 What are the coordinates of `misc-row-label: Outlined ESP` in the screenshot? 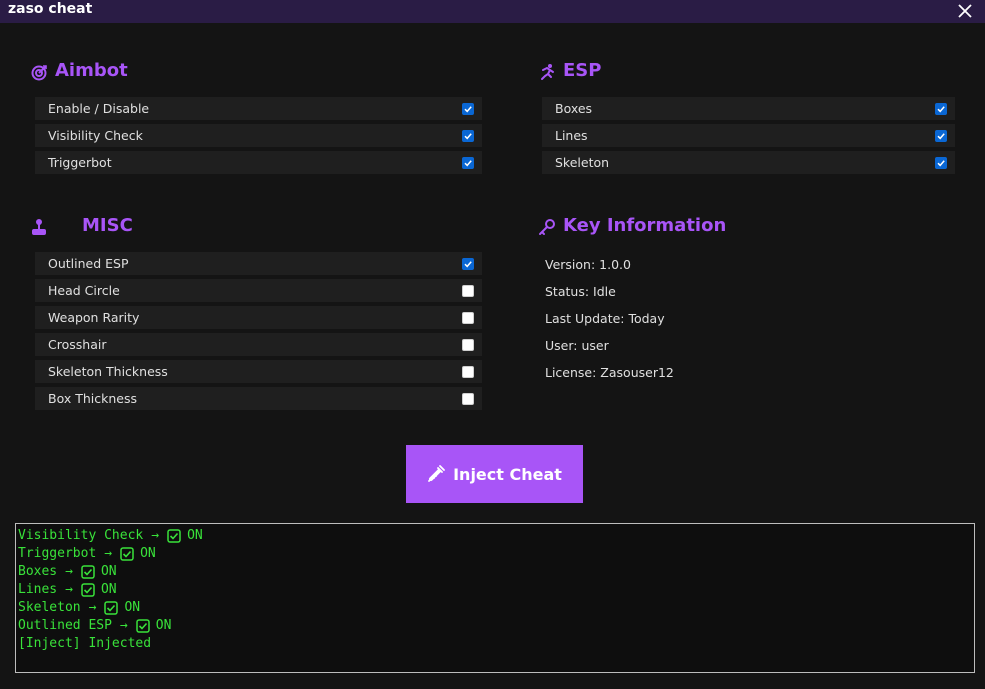 It's located at (88, 263).